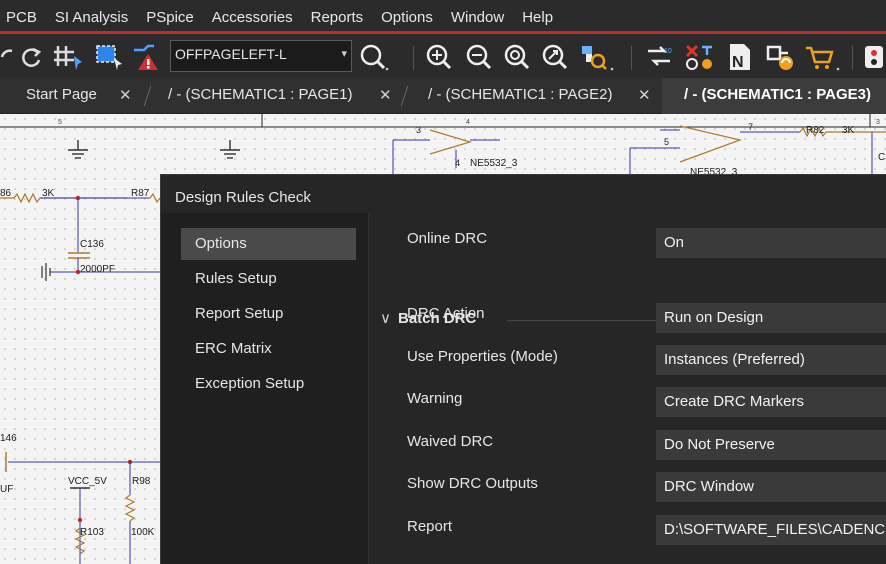 The image size is (886, 564). I want to click on nav-item-erc-matrix: ERC Matrix, so click(268, 349).